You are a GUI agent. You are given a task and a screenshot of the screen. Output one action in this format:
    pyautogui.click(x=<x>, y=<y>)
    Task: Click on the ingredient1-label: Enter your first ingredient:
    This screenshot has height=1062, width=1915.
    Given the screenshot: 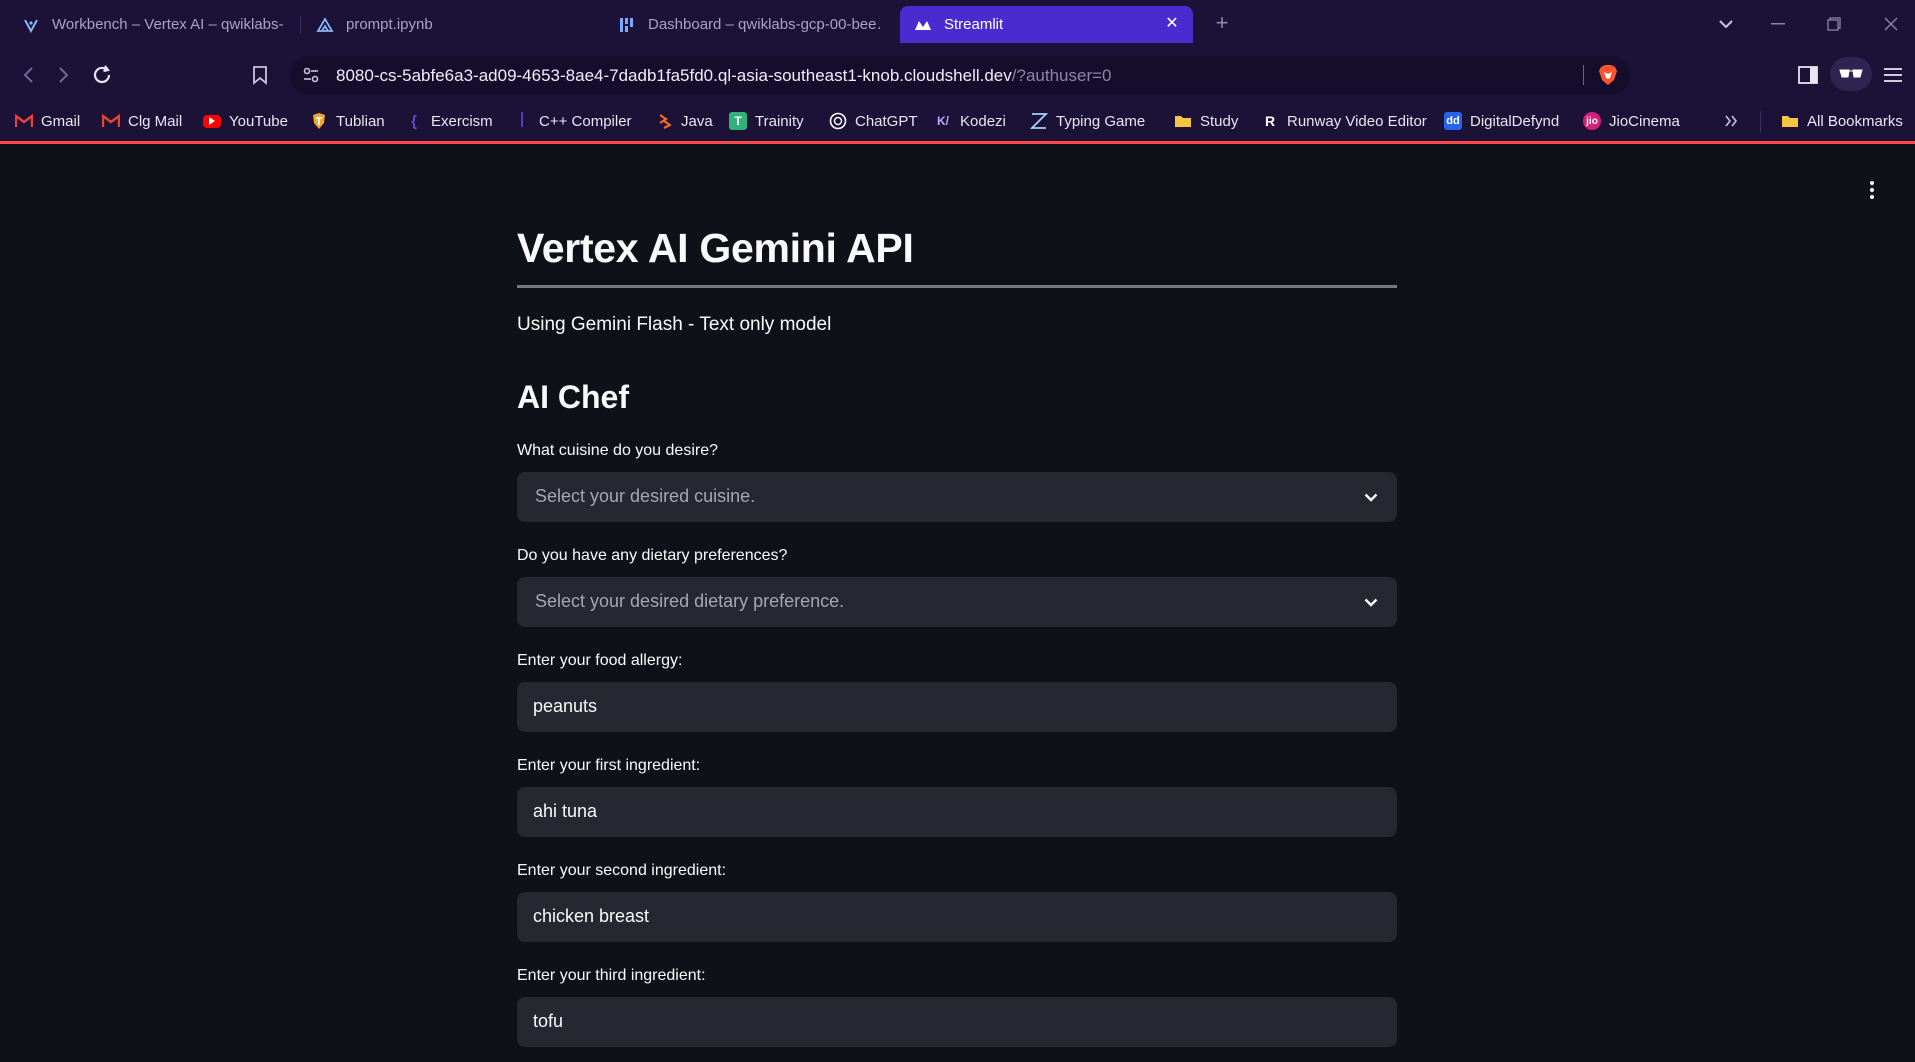 What is the action you would take?
    pyautogui.click(x=609, y=765)
    